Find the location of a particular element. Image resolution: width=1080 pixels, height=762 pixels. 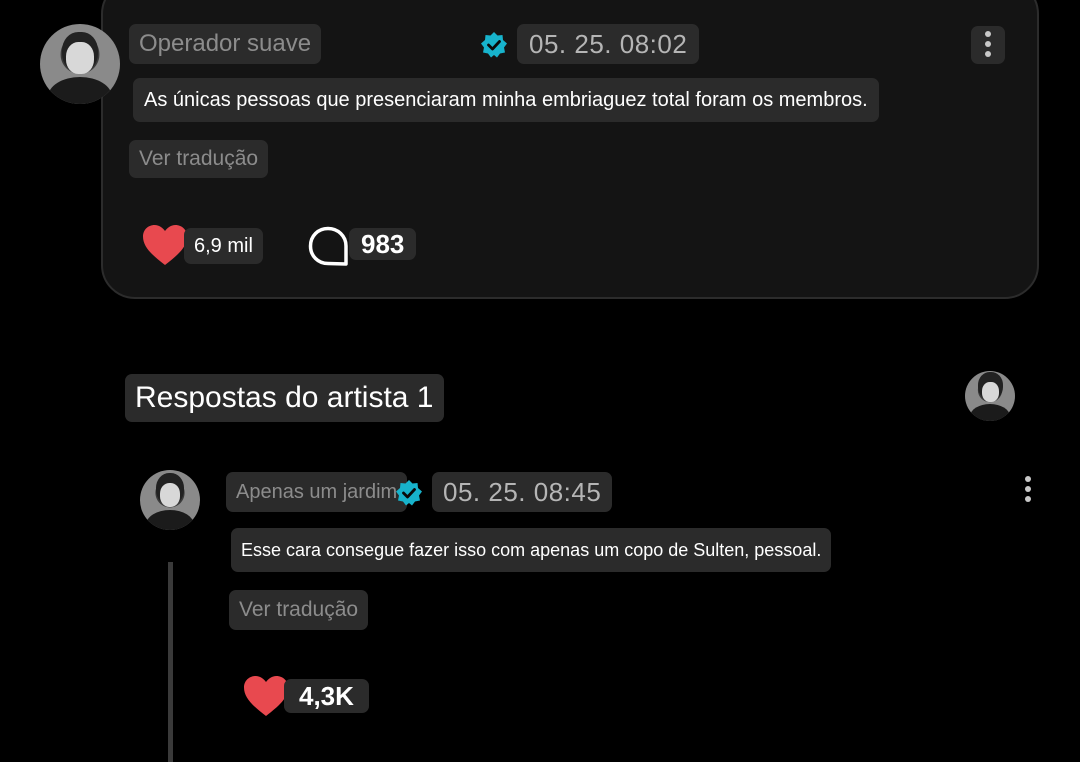

replies-heading: Respostas do artista 1 is located at coordinates (284, 398).